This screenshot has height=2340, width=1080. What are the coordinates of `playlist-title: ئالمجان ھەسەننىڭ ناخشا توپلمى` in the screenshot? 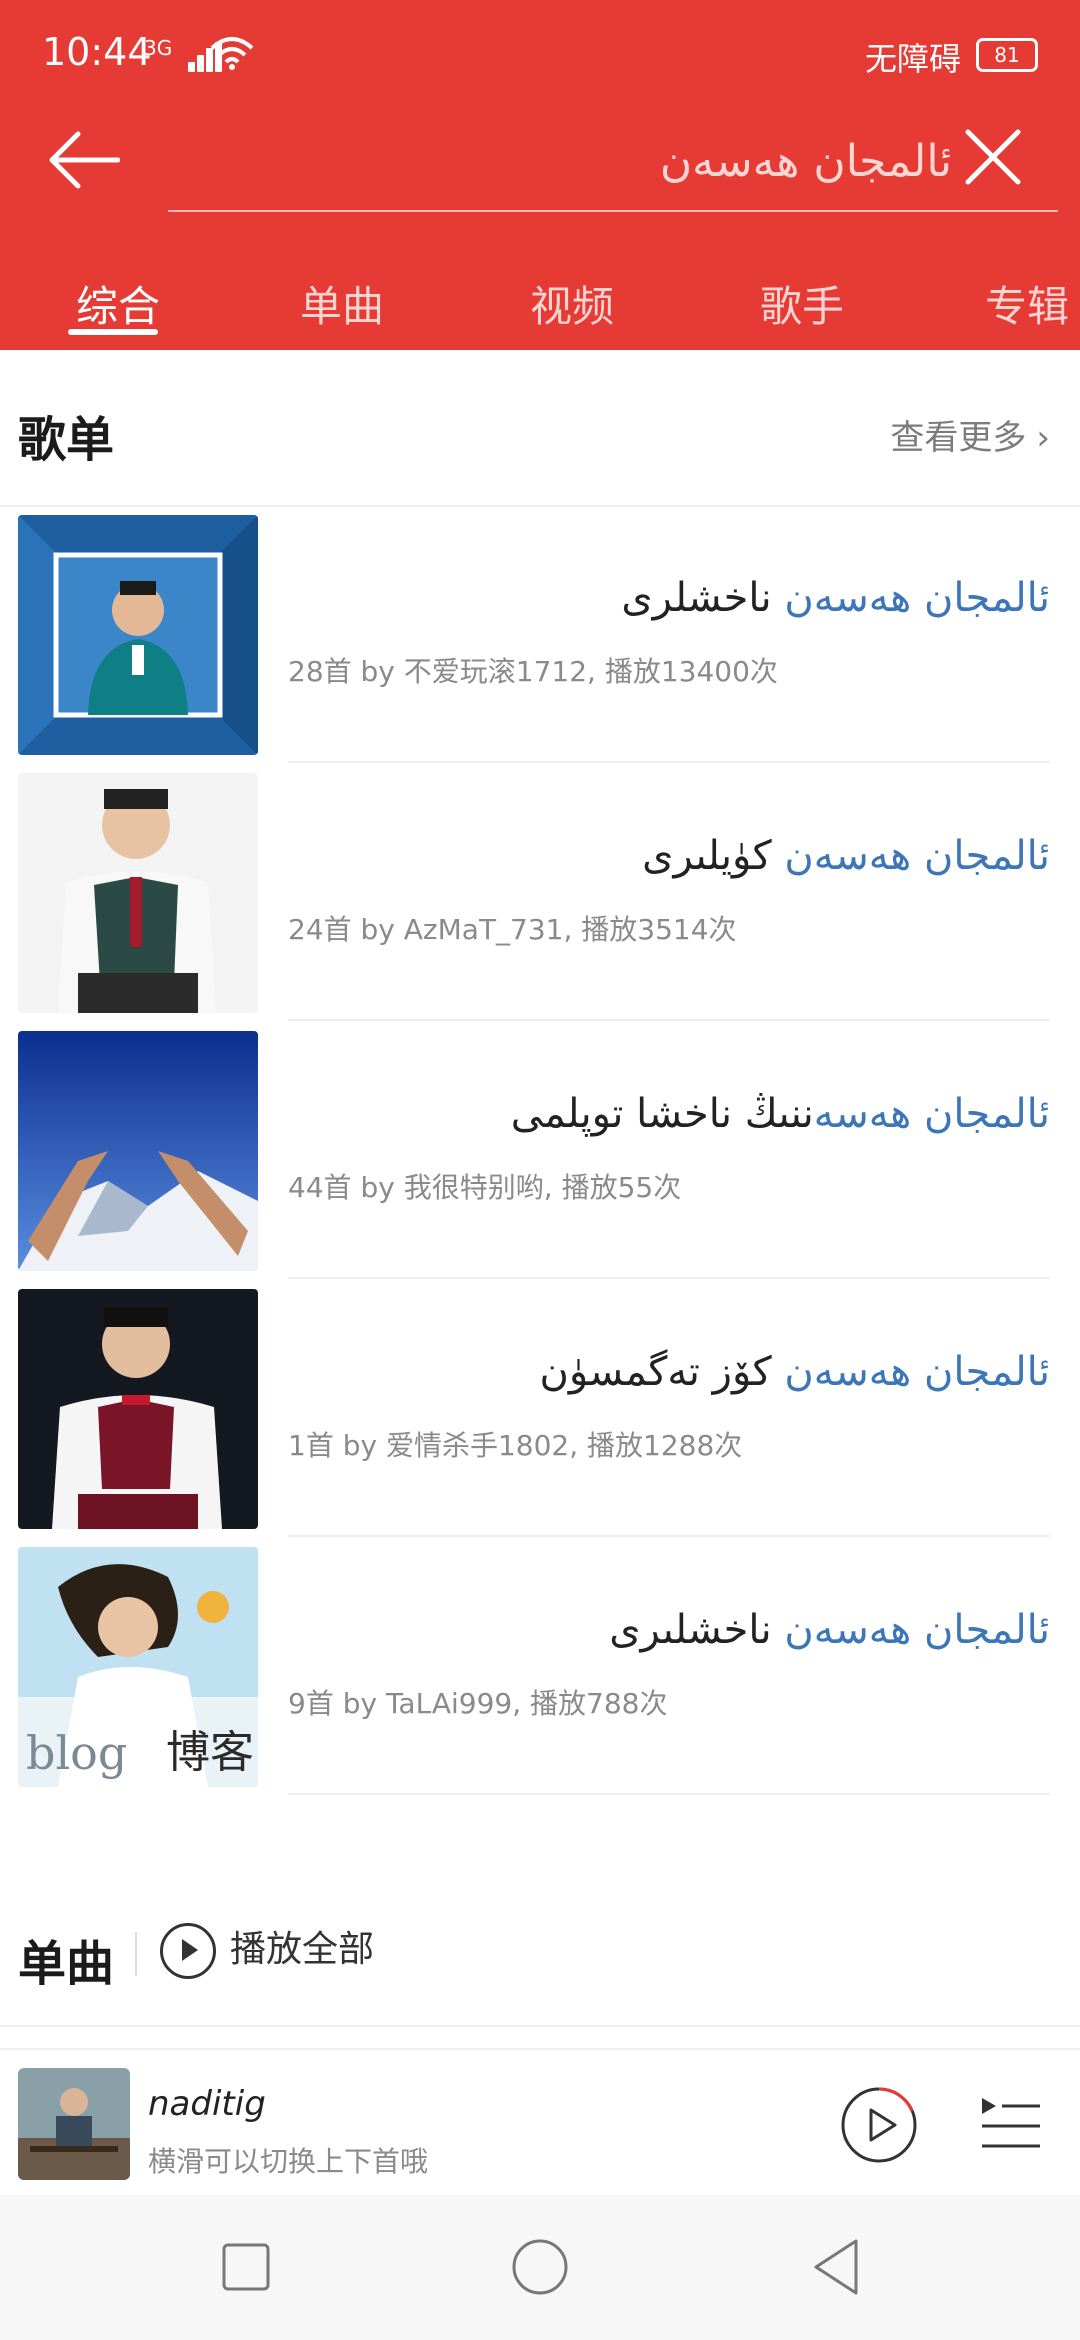 It's located at (780, 1114).